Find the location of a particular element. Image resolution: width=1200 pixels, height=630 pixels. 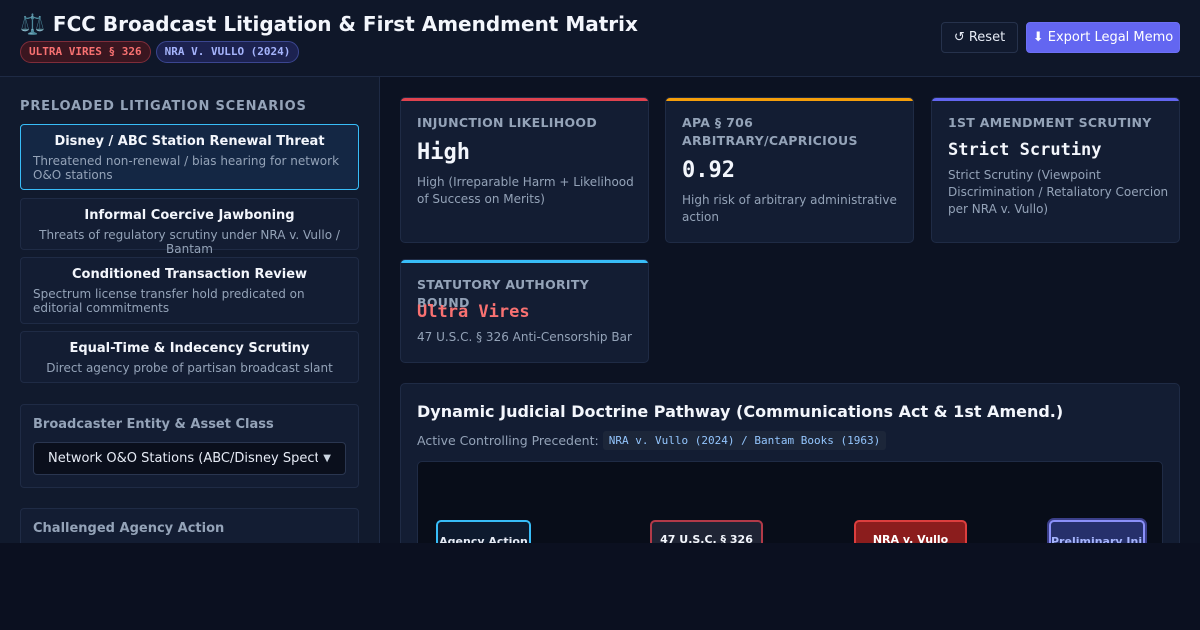

status-badges: ULTRA VIRES § 326 NRA V. VULLO (2024) is located at coordinates (160, 52).